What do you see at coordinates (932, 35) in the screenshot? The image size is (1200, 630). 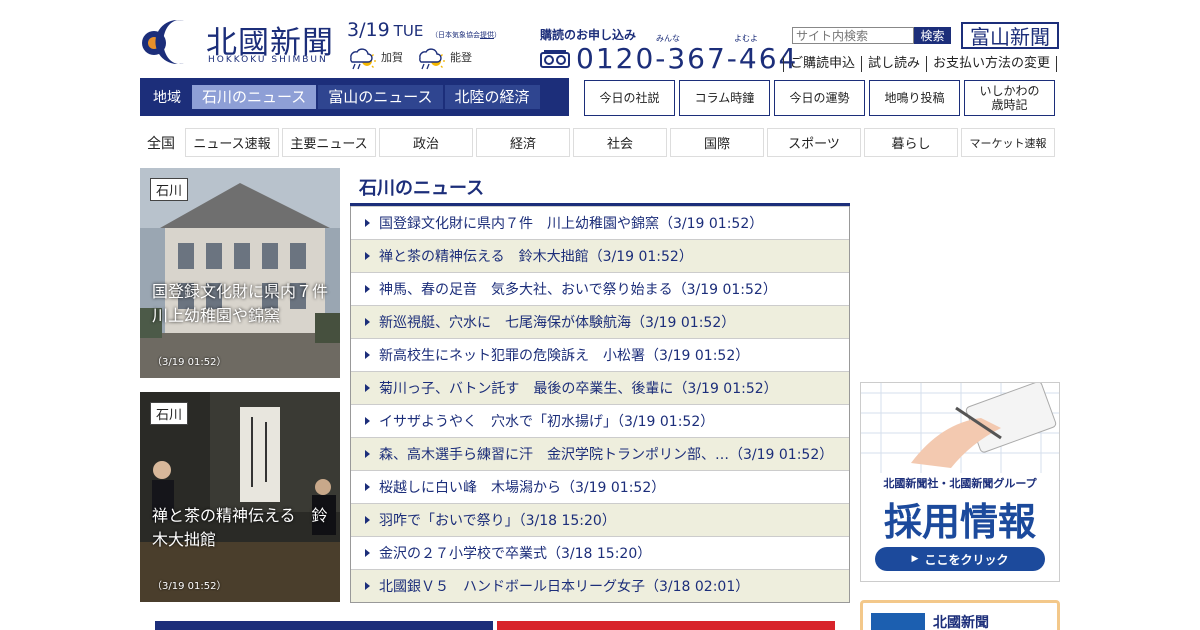 I see `search-button: 検索` at bounding box center [932, 35].